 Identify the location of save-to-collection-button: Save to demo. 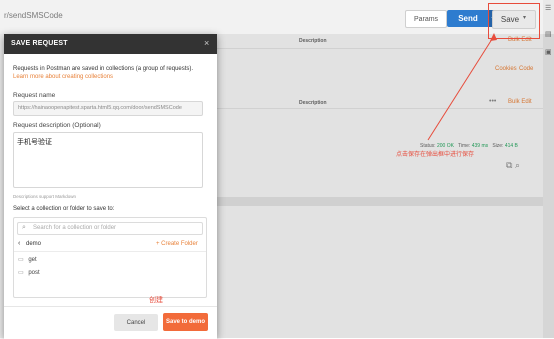
(185, 322).